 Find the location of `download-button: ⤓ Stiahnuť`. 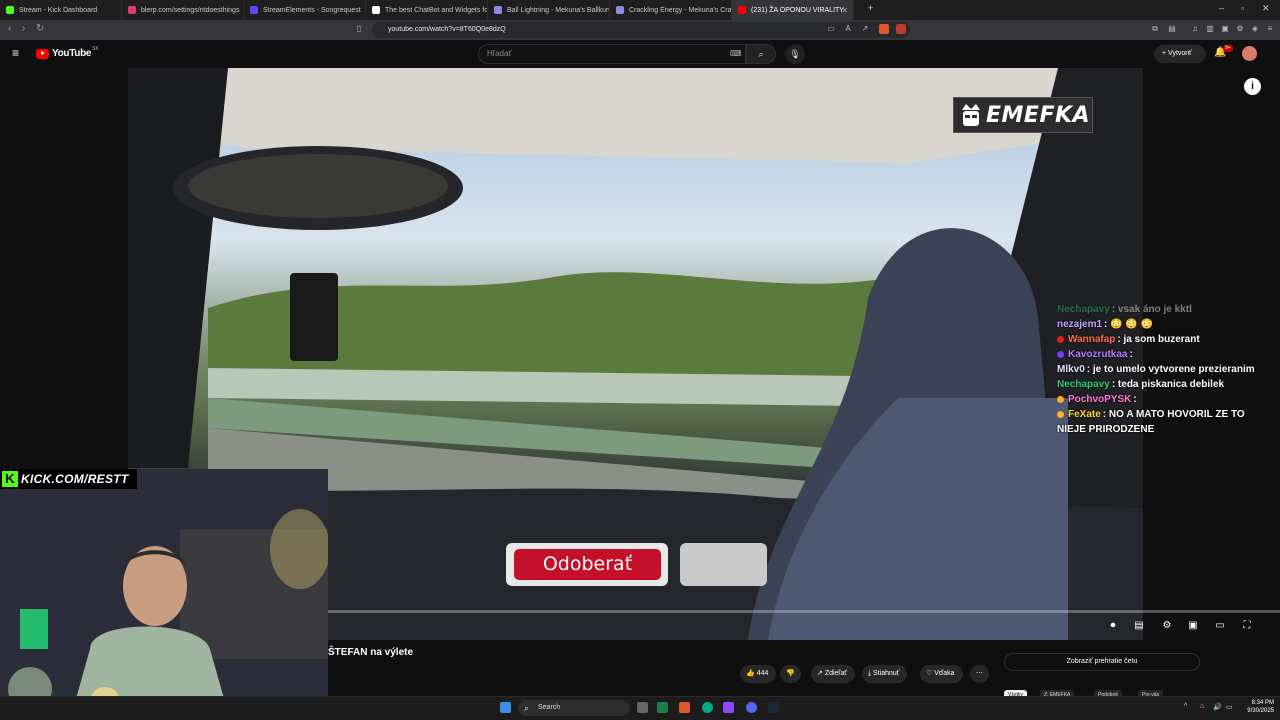

download-button: ⤓ Stiahnuť is located at coordinates (885, 674).